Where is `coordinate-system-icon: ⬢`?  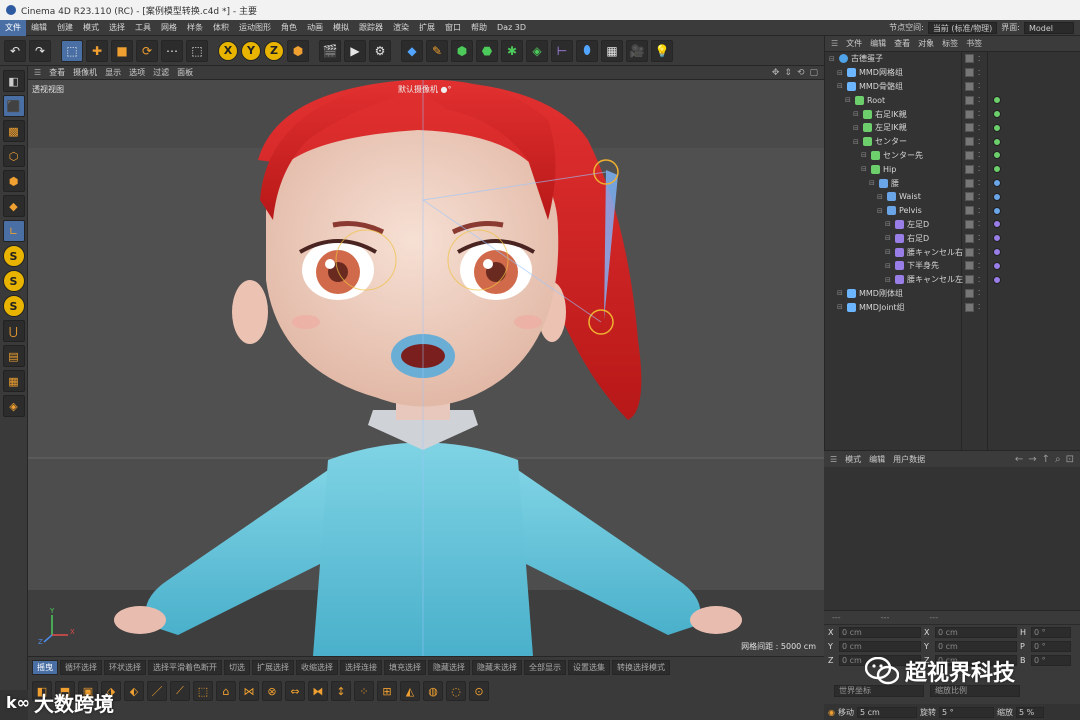
coordinate-system-icon: ⬢ is located at coordinates (298, 50).